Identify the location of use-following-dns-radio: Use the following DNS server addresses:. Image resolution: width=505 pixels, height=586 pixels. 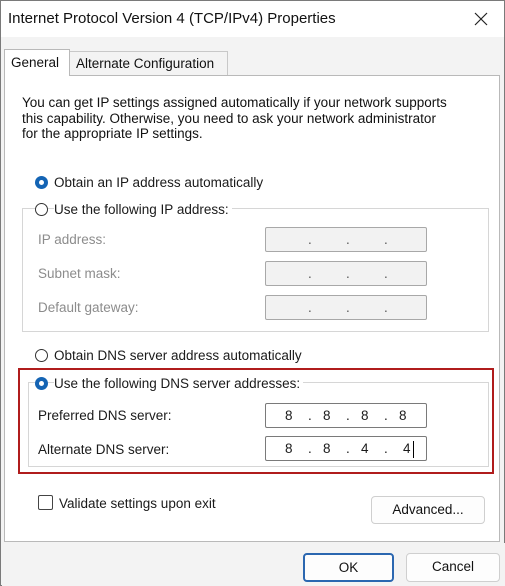
(169, 383).